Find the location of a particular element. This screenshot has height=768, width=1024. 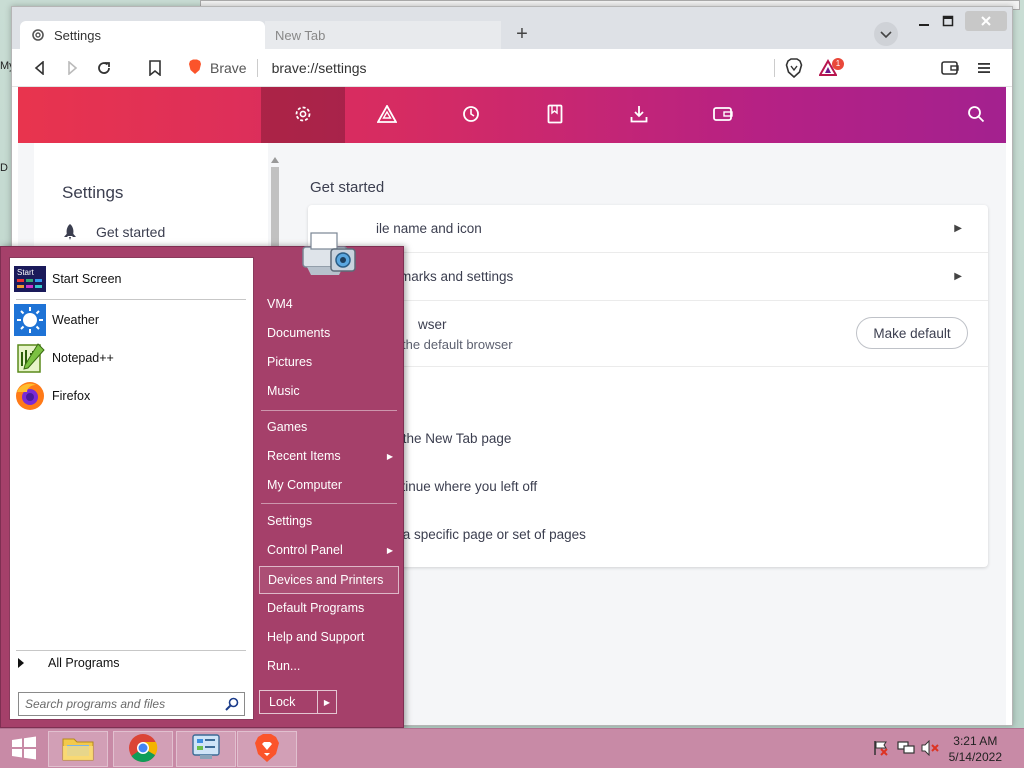

pinned-firefox: Firefox is located at coordinates (129, 396).